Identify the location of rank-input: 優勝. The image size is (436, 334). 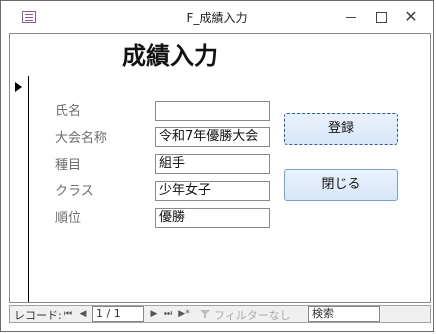
(212, 218).